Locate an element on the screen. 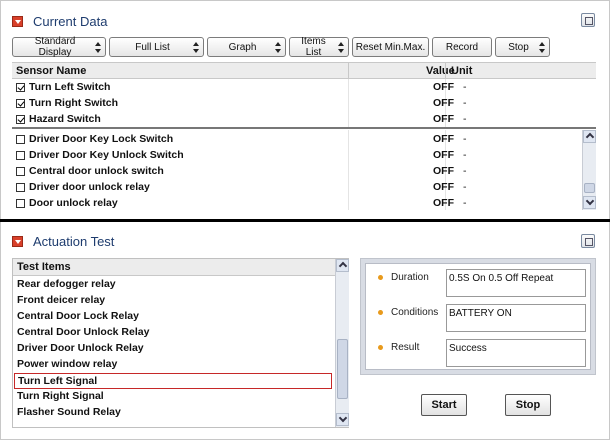  collapse-actuation-test-icon is located at coordinates (17, 241).